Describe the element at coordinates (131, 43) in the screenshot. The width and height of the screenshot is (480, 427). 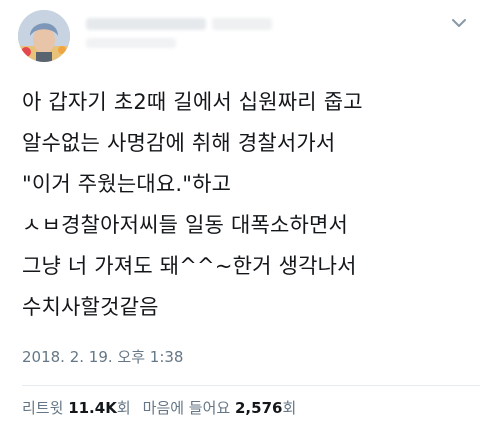
I see `handle-redacted` at that location.